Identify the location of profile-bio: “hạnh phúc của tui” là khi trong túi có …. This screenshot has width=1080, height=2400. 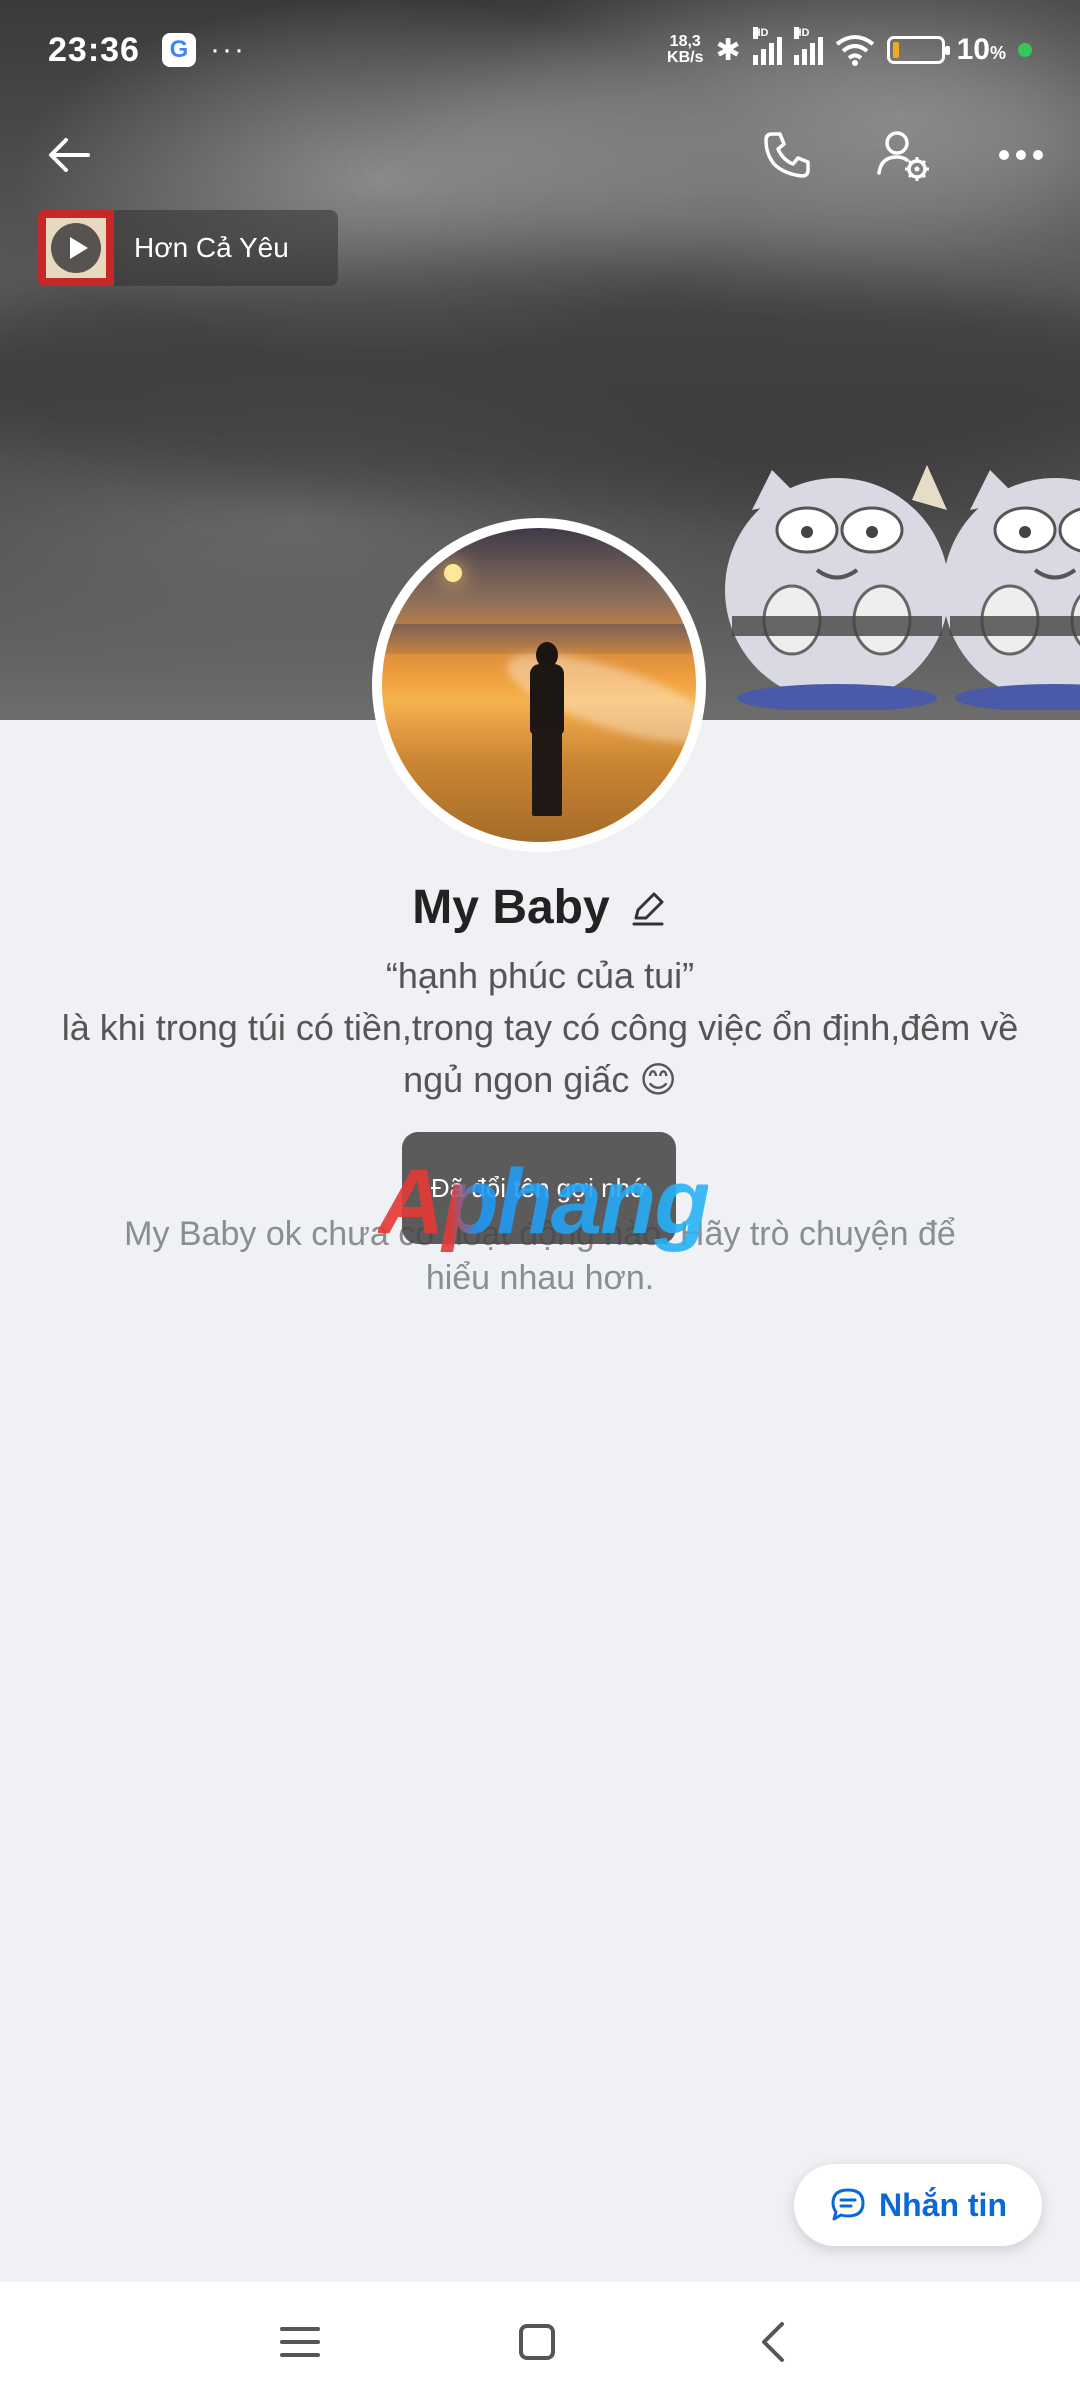
(540, 1028).